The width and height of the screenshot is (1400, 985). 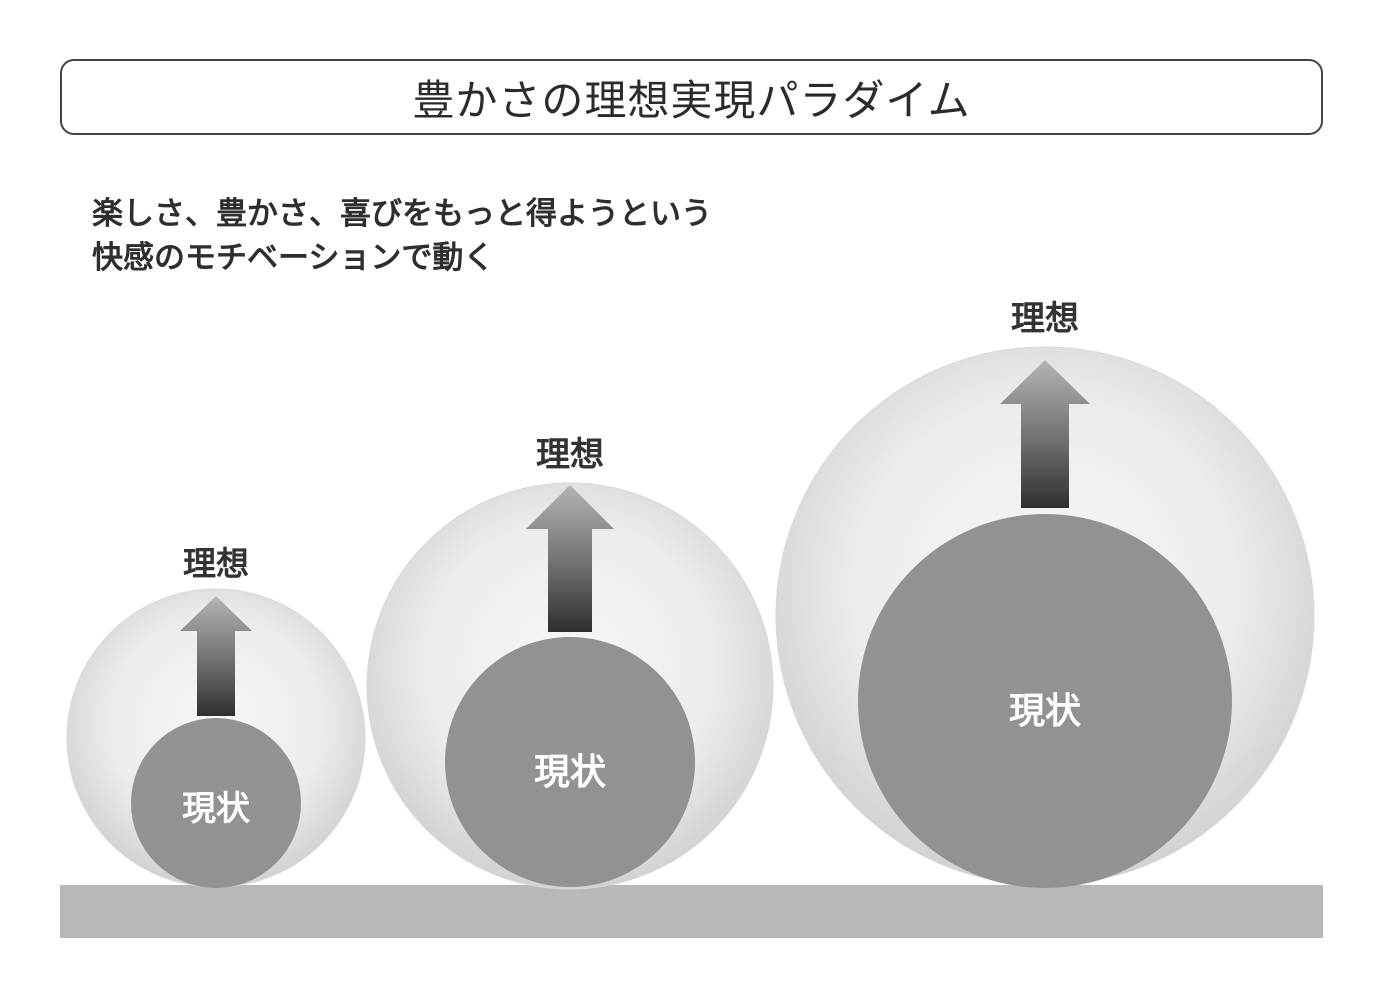 What do you see at coordinates (570, 662) in the screenshot?
I see `stage-2: 理想 現状` at bounding box center [570, 662].